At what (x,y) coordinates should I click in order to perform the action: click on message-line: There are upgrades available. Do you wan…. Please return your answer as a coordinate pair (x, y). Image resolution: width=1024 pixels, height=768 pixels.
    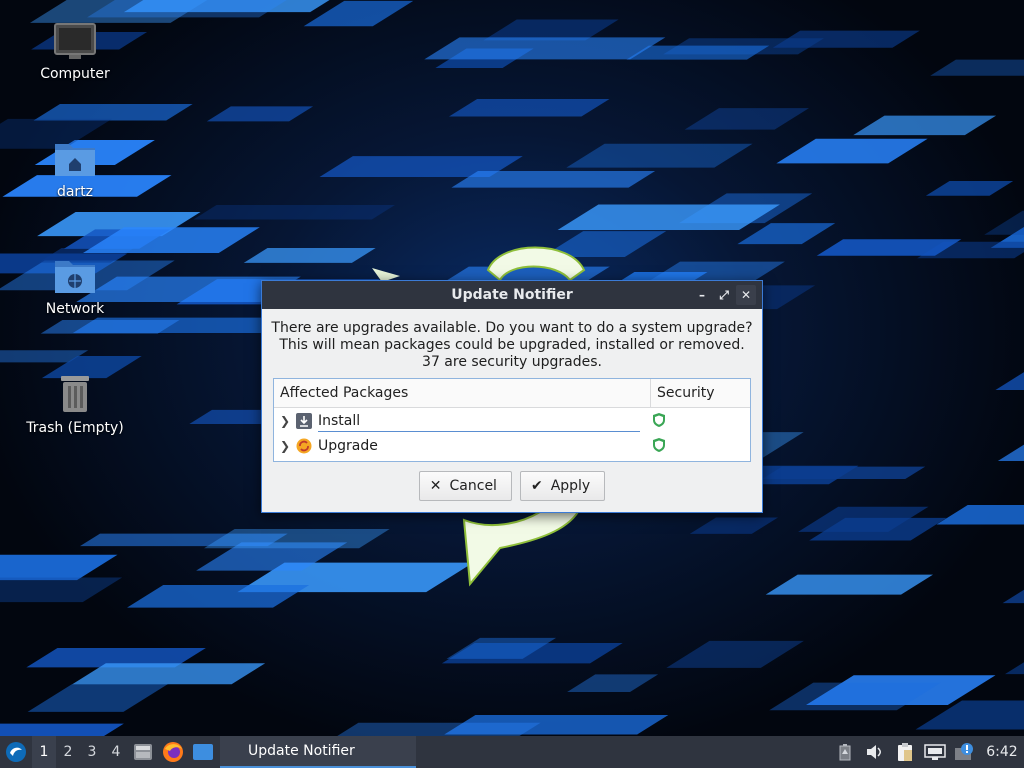
    Looking at the image, I should click on (512, 328).